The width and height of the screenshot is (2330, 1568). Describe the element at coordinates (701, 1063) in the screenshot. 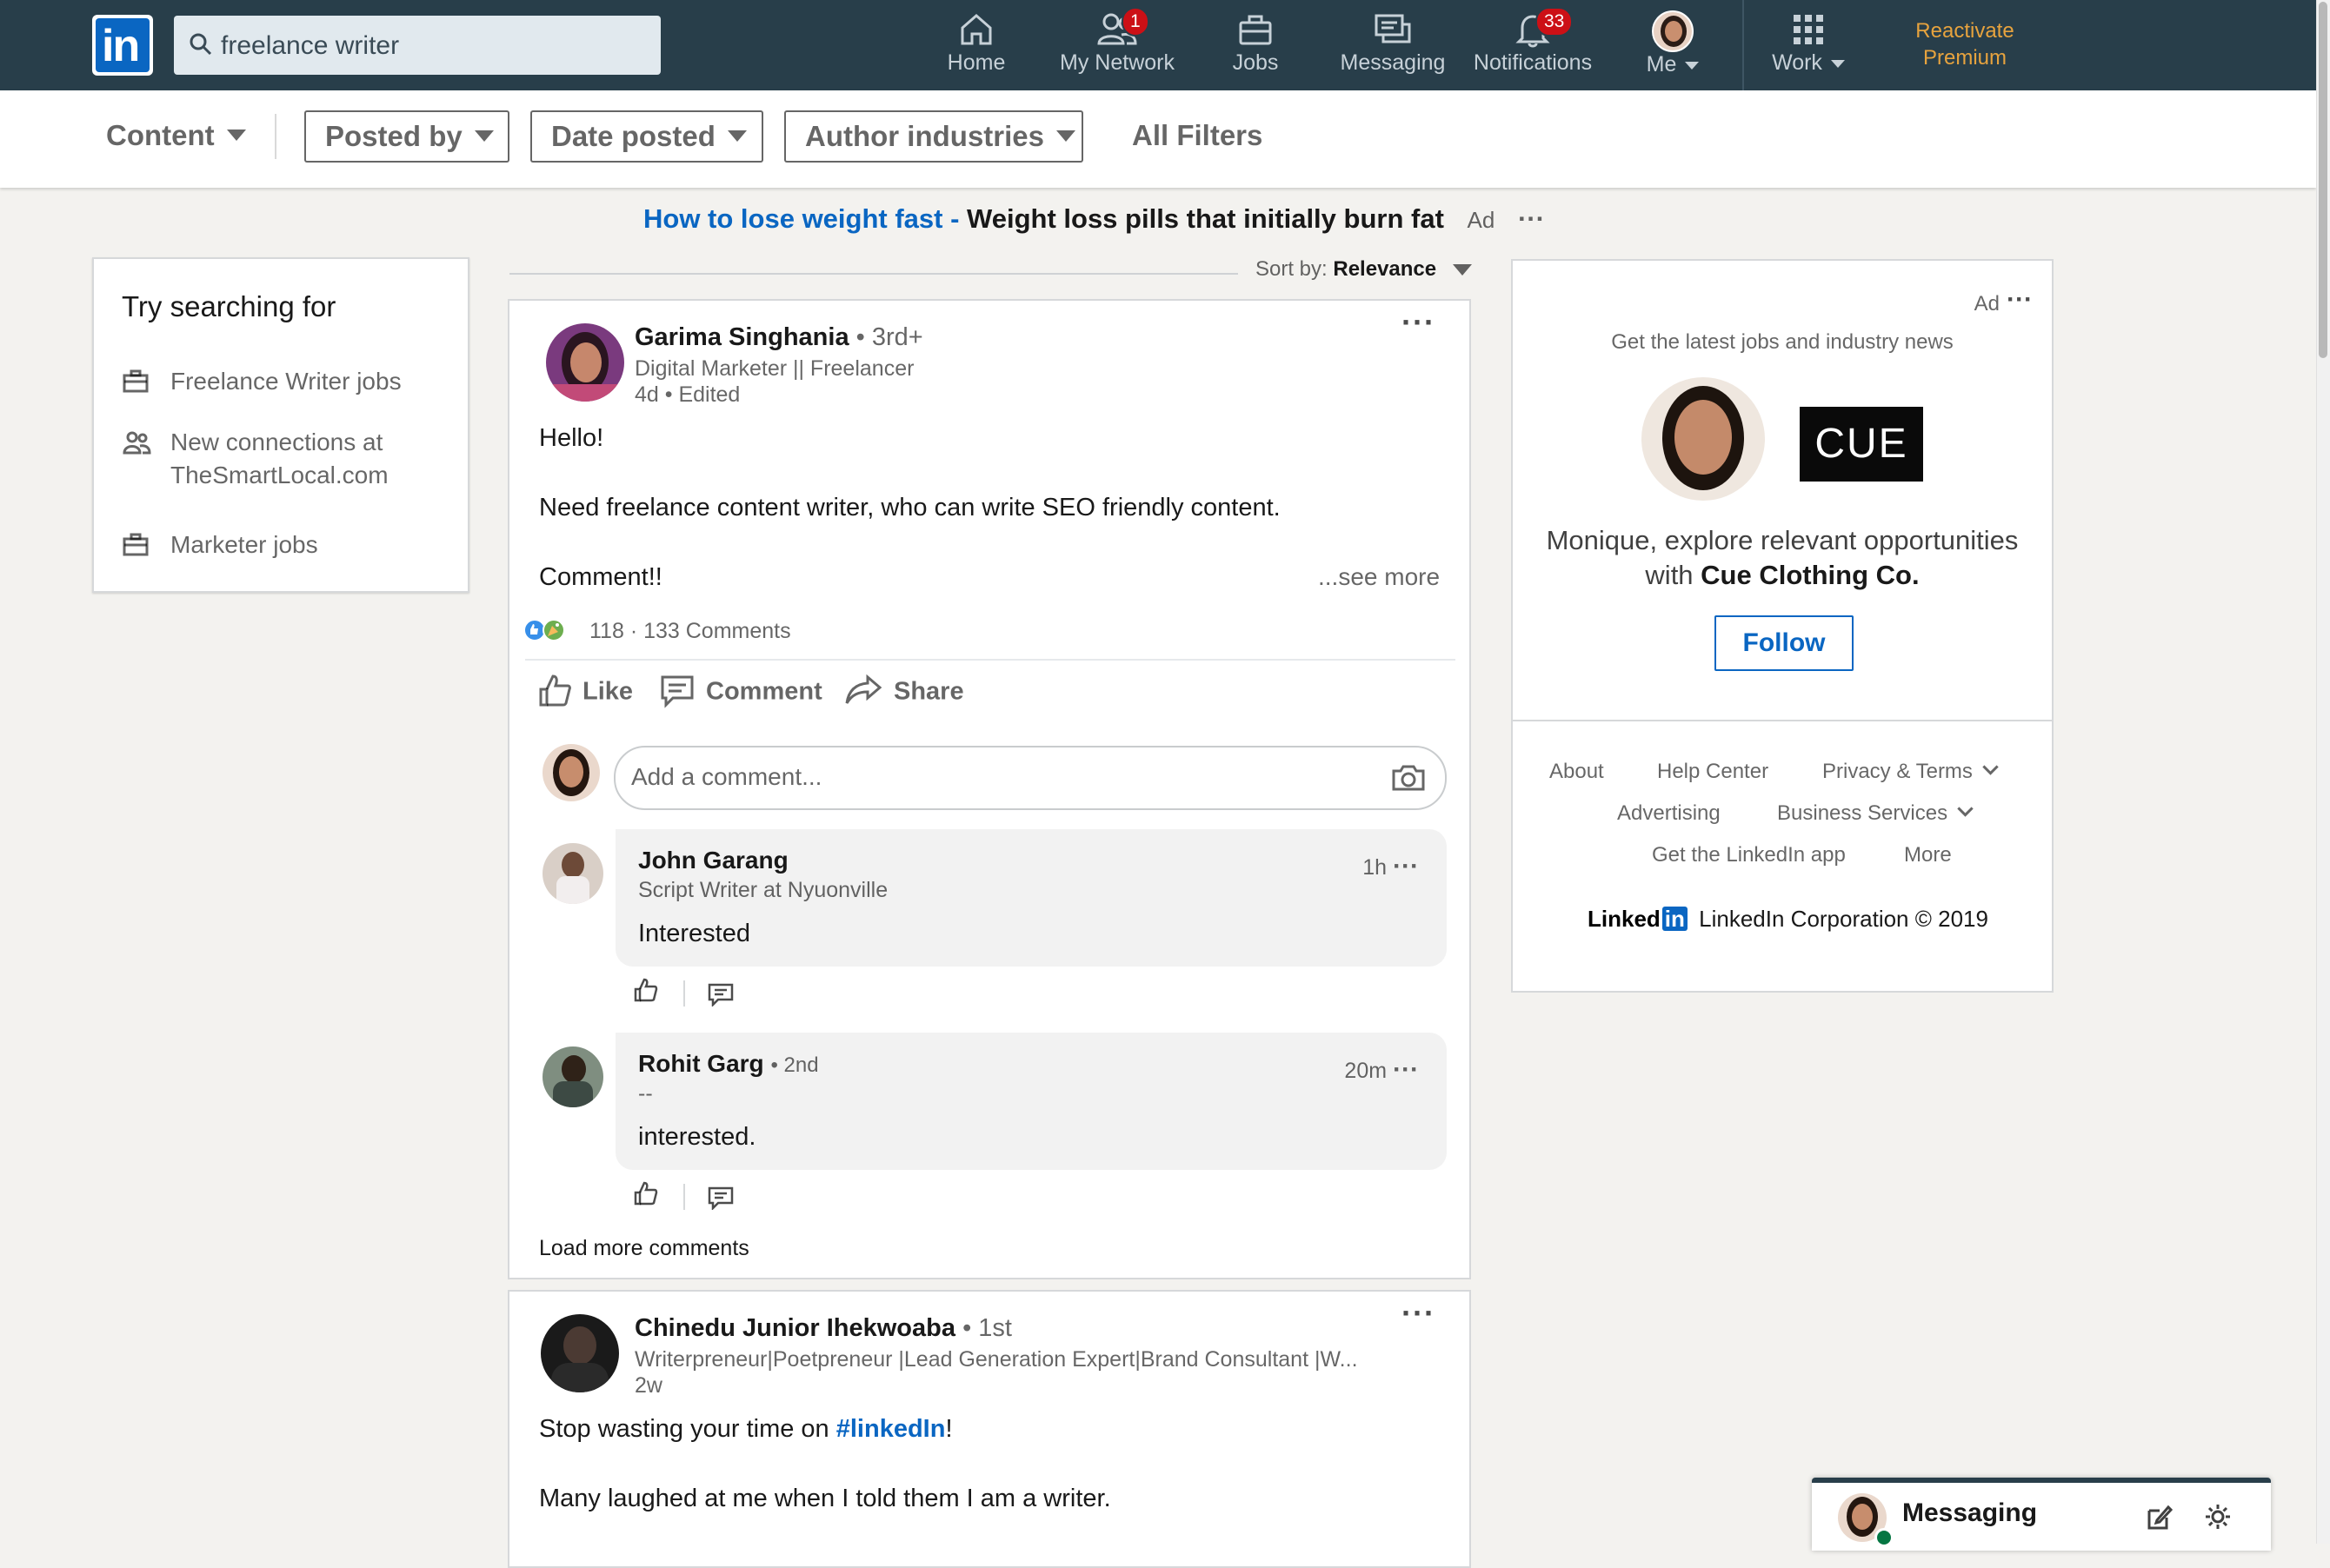

I see `commenter-name: Rohit Garg` at that location.